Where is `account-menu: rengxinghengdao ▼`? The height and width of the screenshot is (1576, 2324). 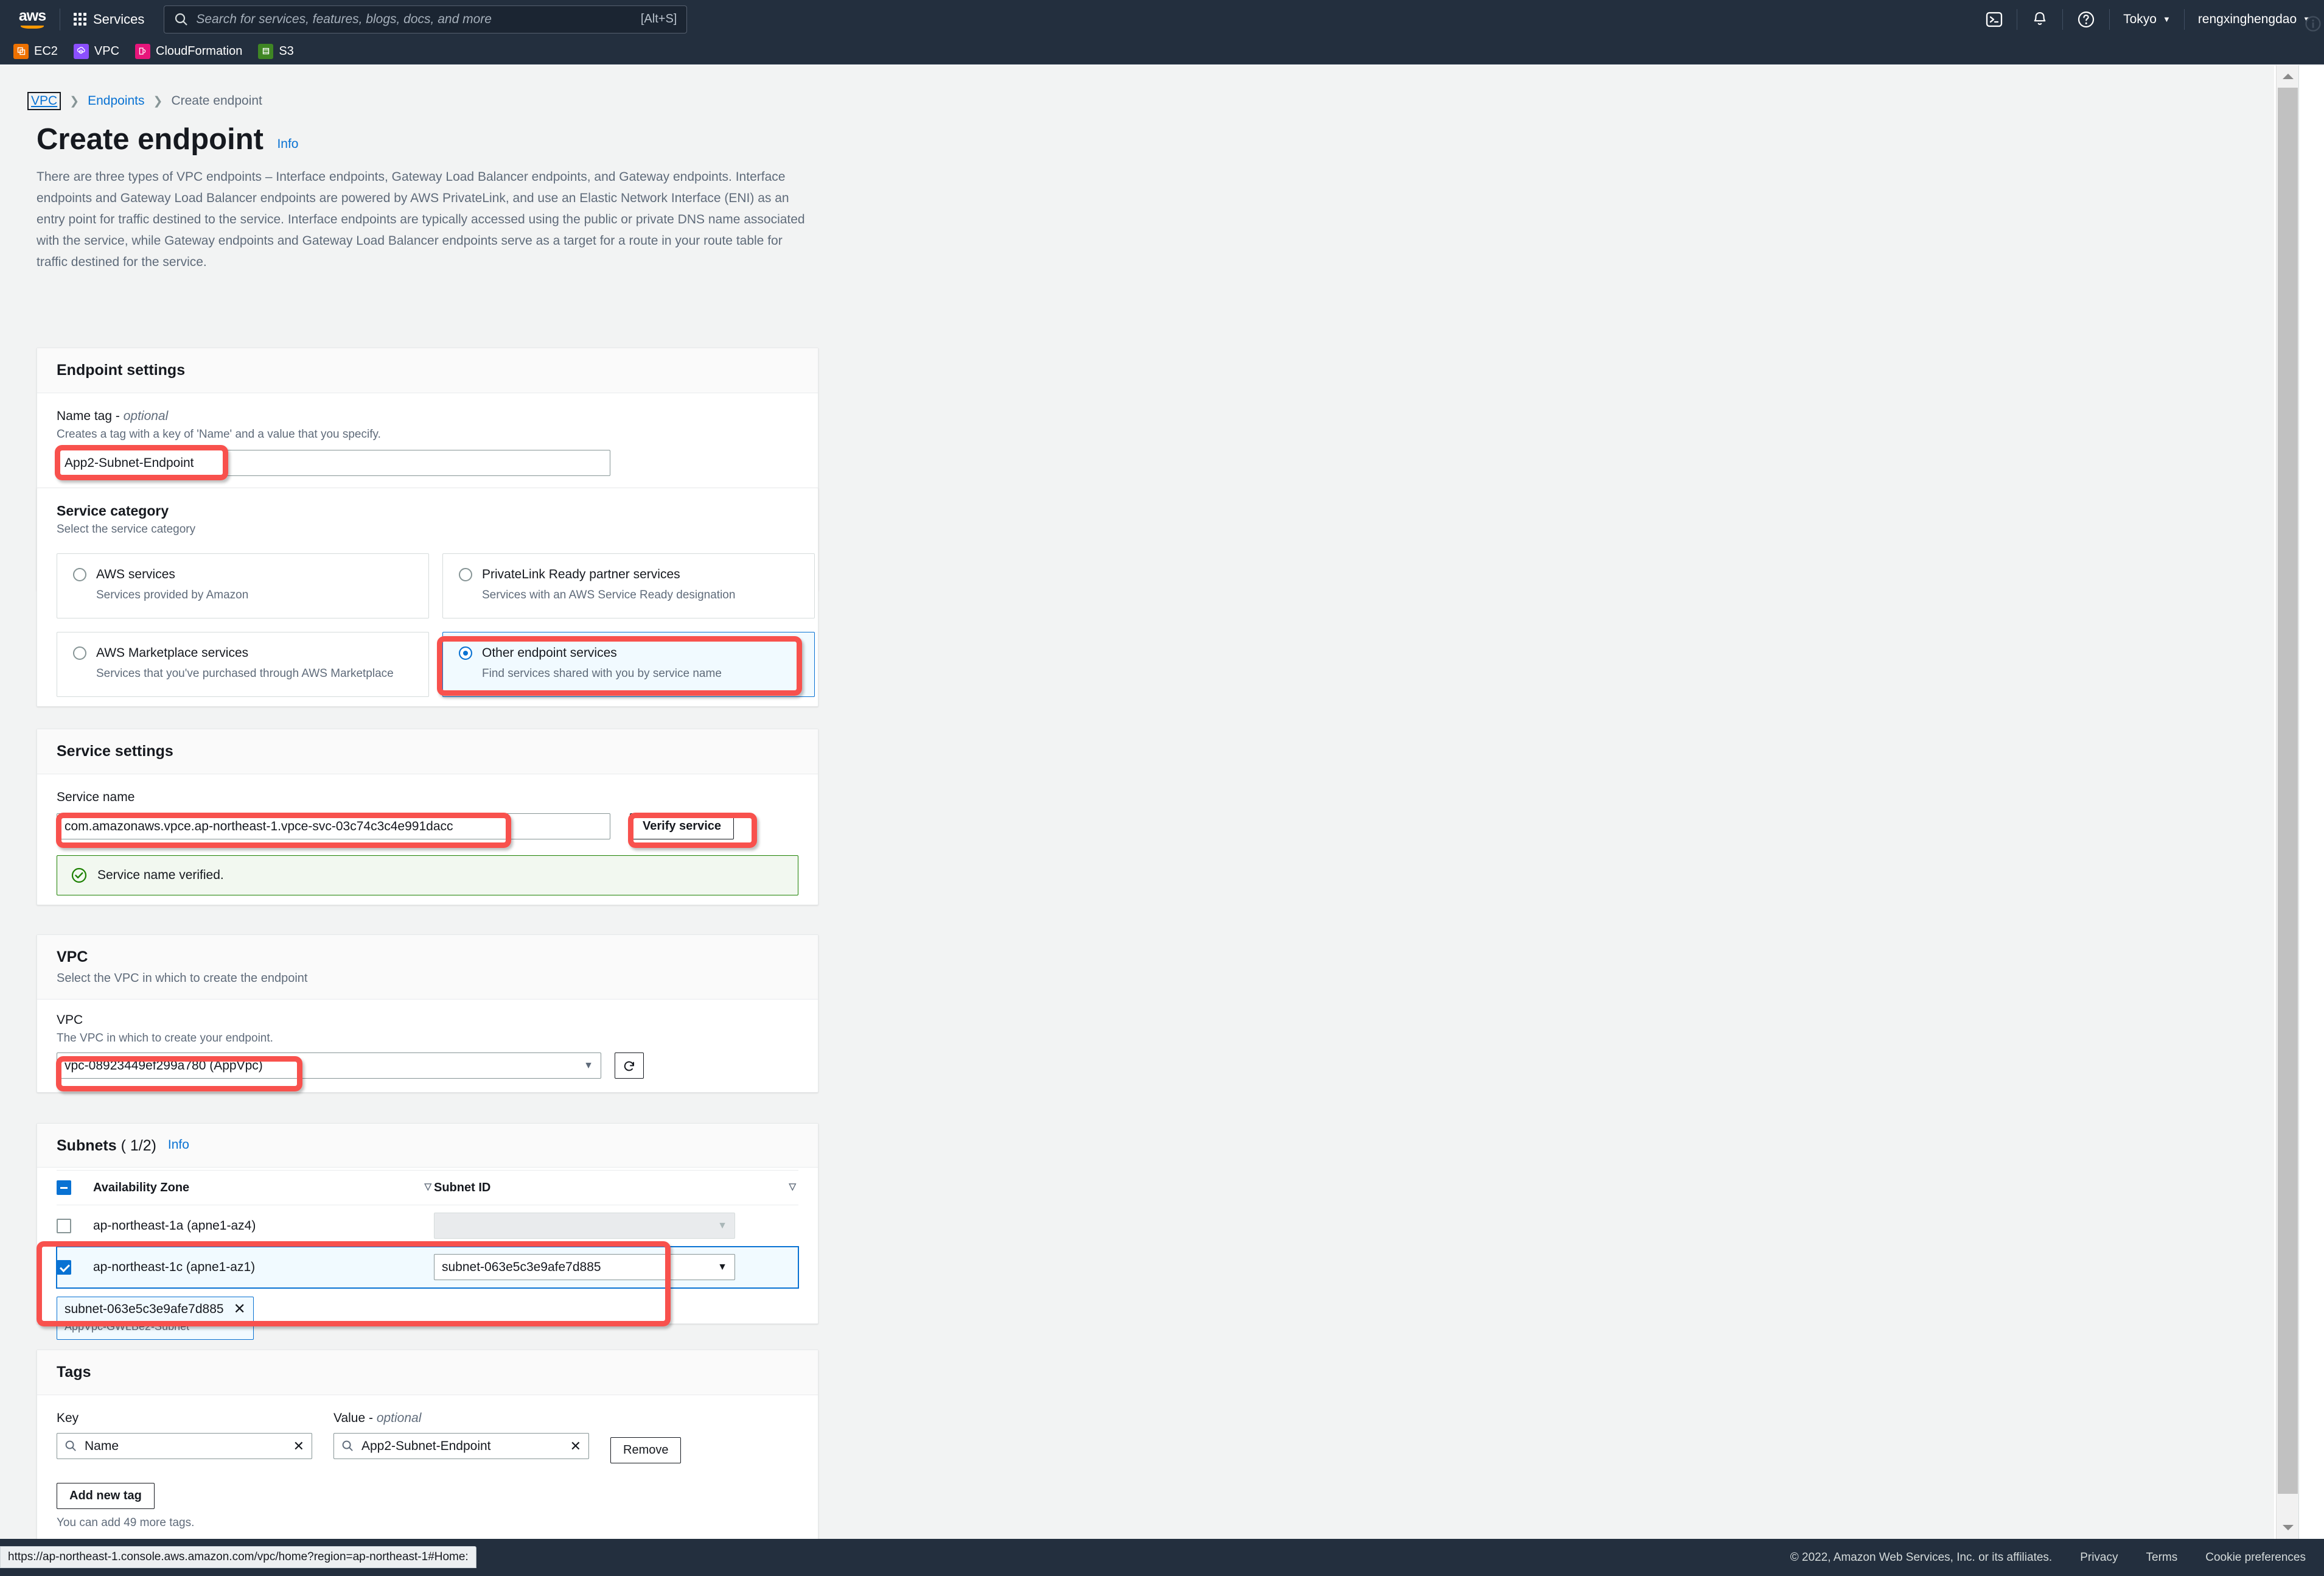 account-menu: rengxinghengdao ▼ is located at coordinates (2254, 19).